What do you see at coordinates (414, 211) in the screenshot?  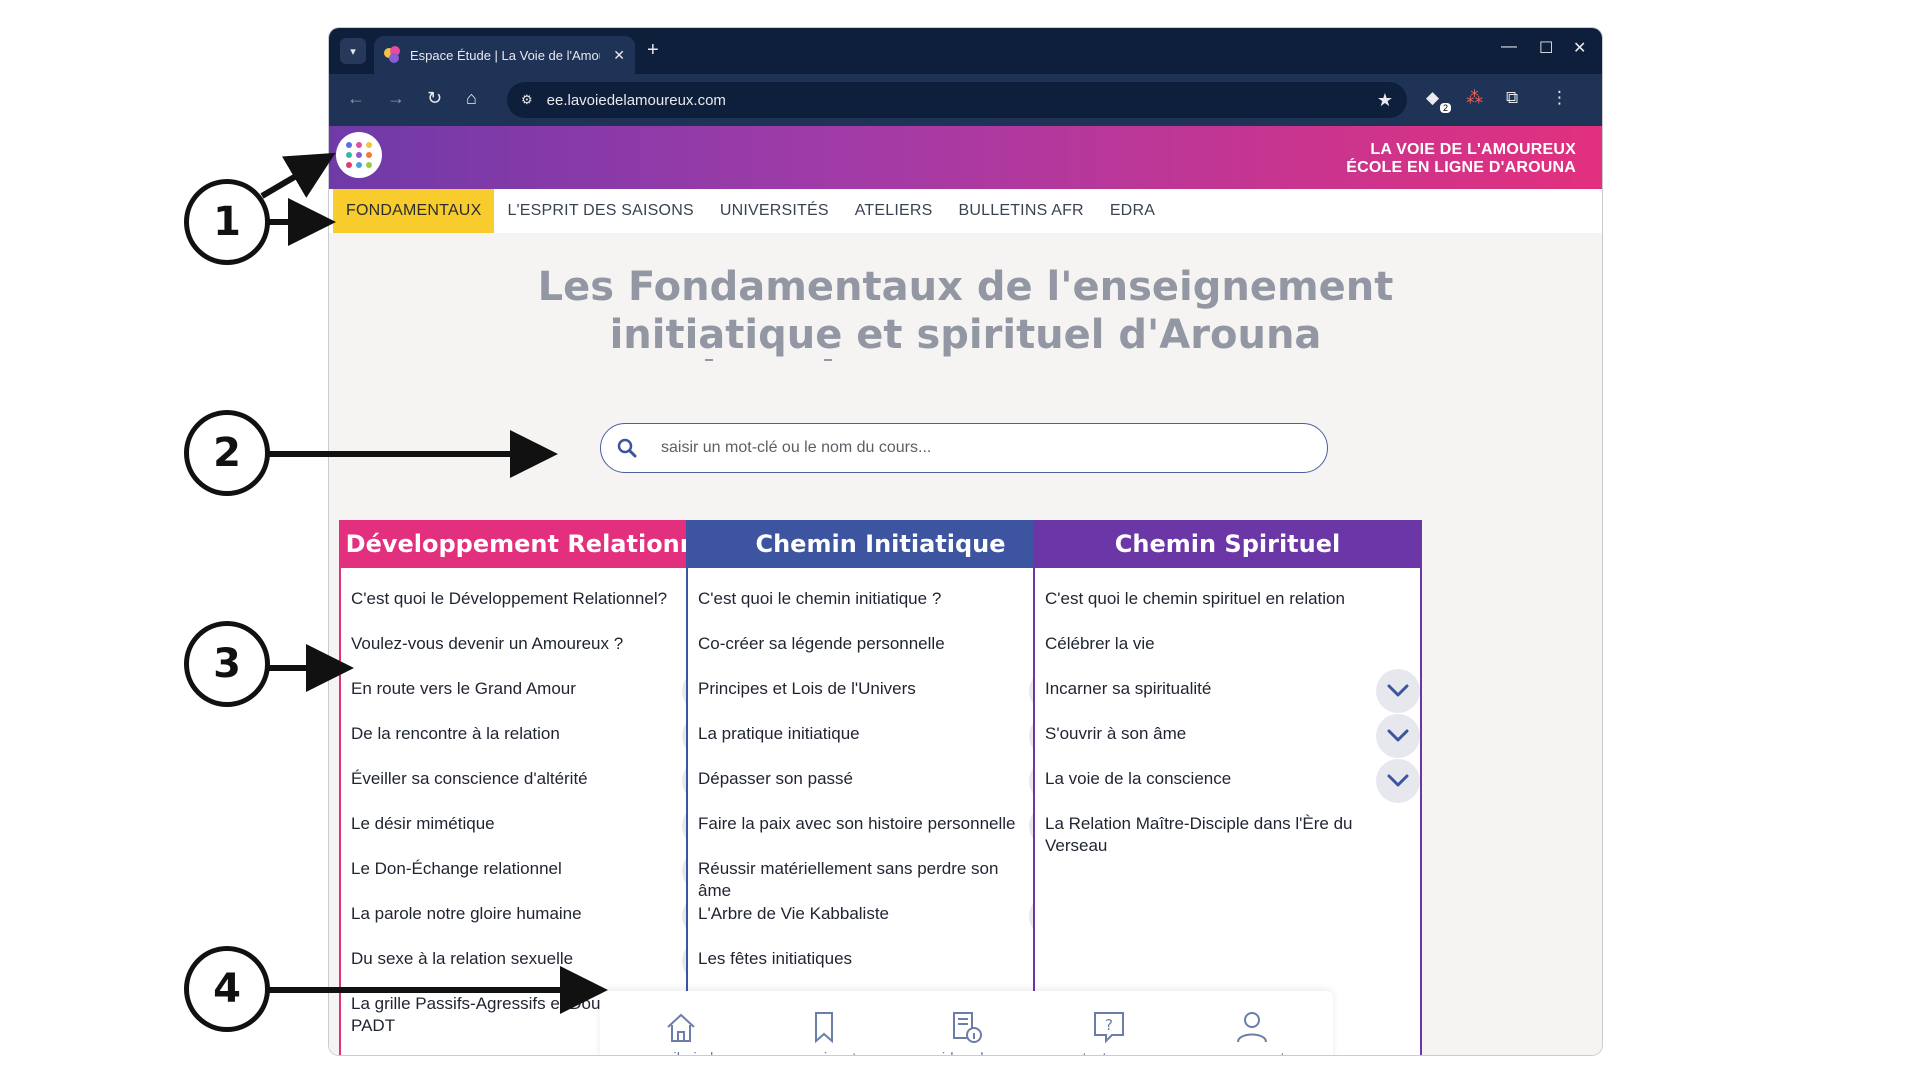 I see `nav-item-0: FONDAMENTAUX` at bounding box center [414, 211].